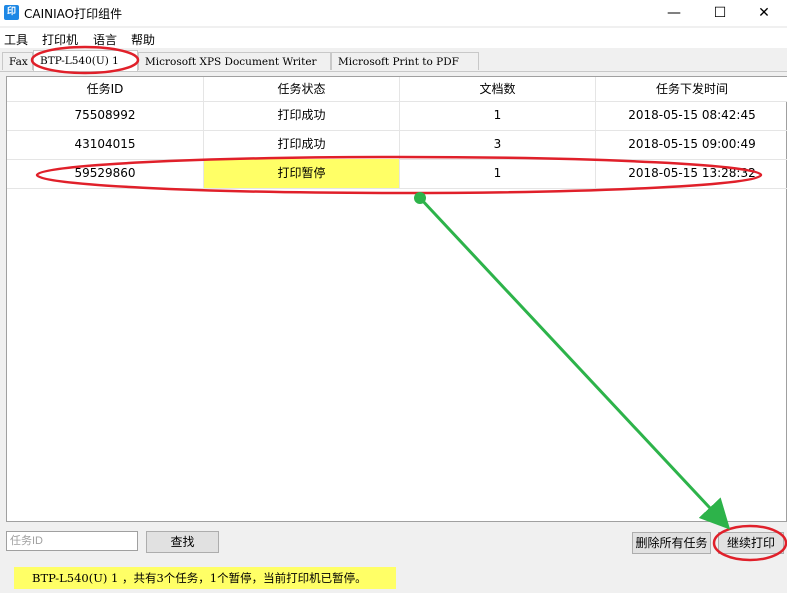 The width and height of the screenshot is (787, 593). Describe the element at coordinates (85, 60) in the screenshot. I see `tab-btp-l540: BTP-L540(U) 1` at that location.